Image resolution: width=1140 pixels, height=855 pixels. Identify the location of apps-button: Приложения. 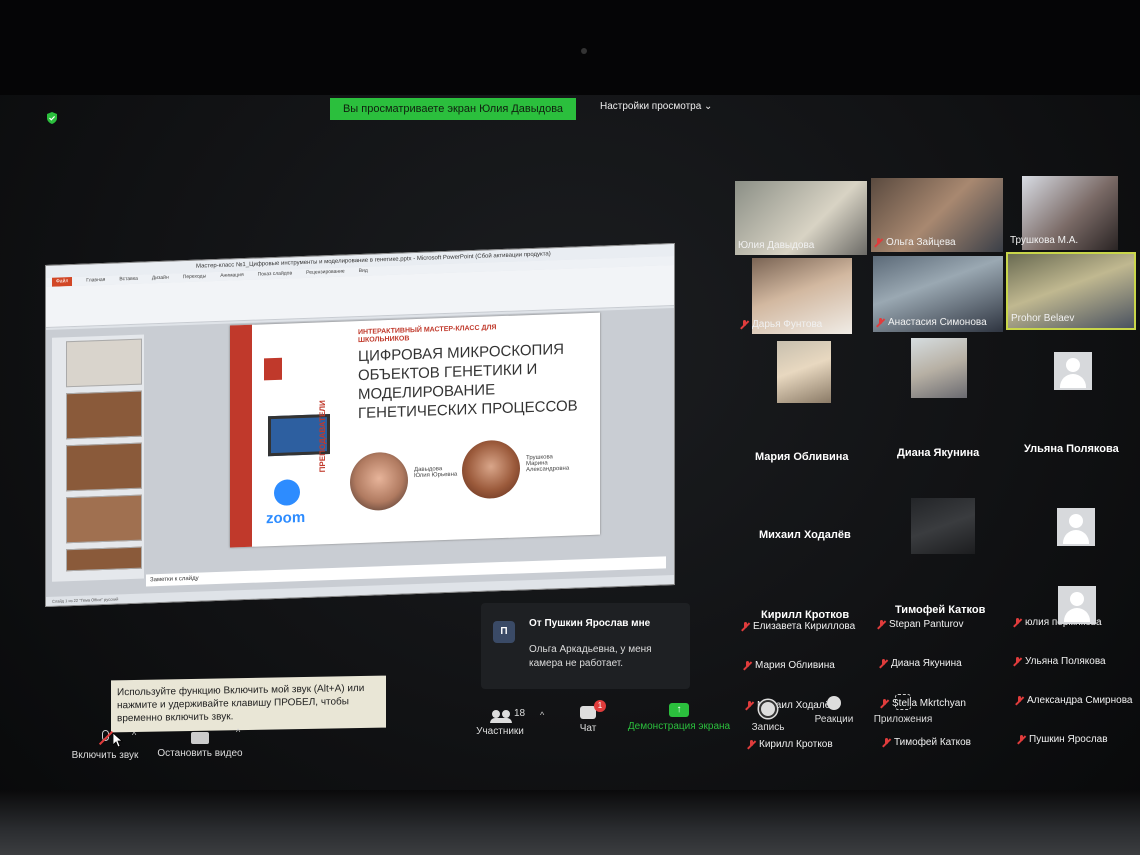
(903, 709).